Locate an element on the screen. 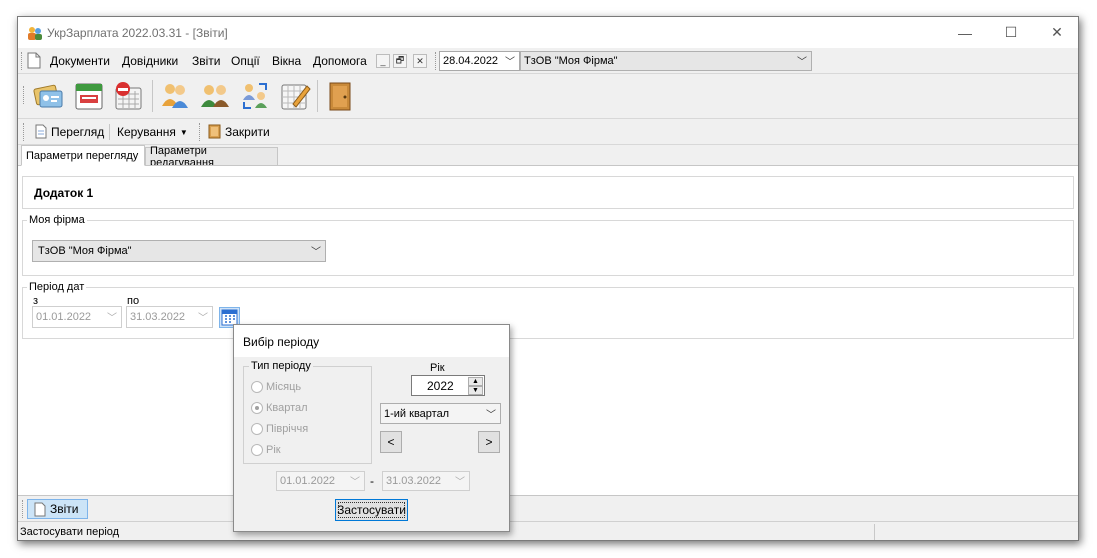  close-button: ✕ is located at coordinates (1056, 32).